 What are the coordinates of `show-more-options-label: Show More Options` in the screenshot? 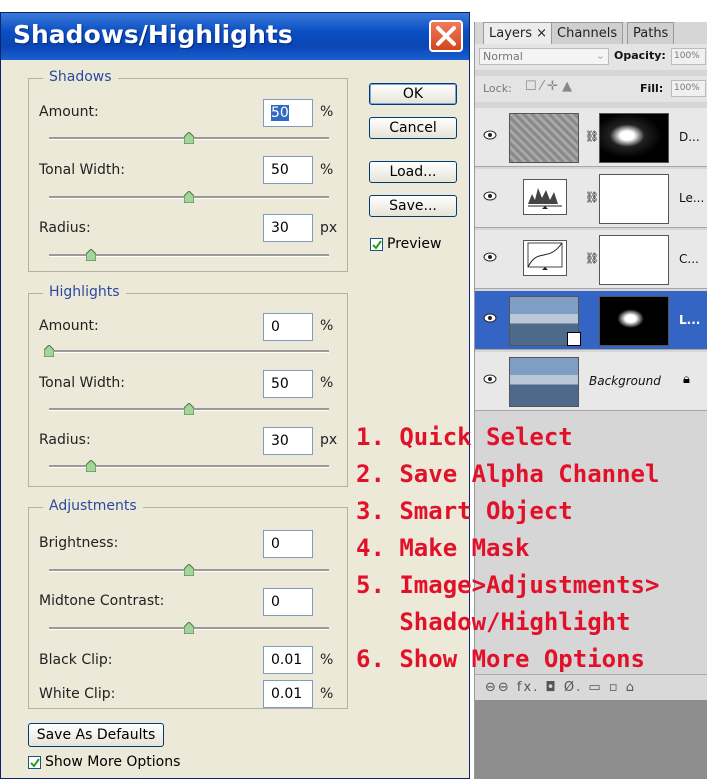 It's located at (113, 762).